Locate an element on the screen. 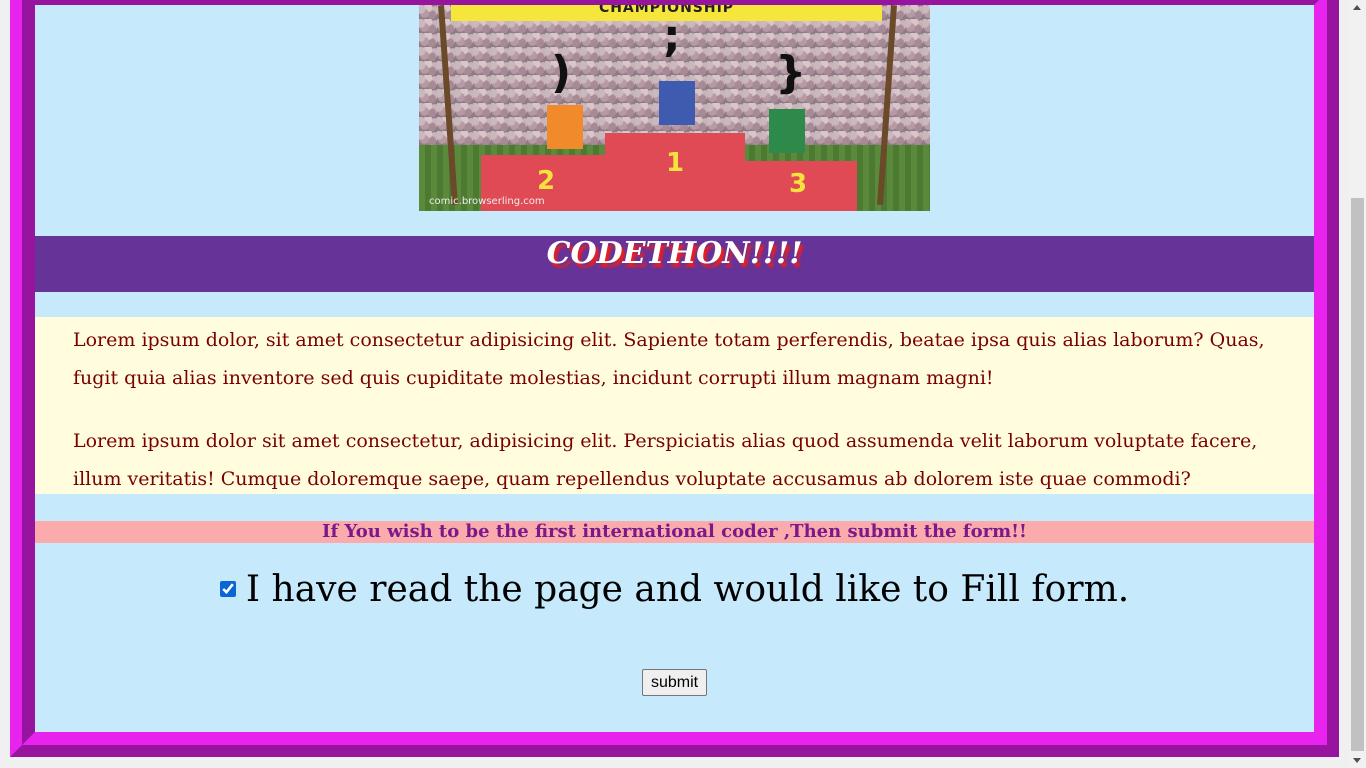 The image size is (1366, 768). podium-first-place: 1 is located at coordinates (675, 172).